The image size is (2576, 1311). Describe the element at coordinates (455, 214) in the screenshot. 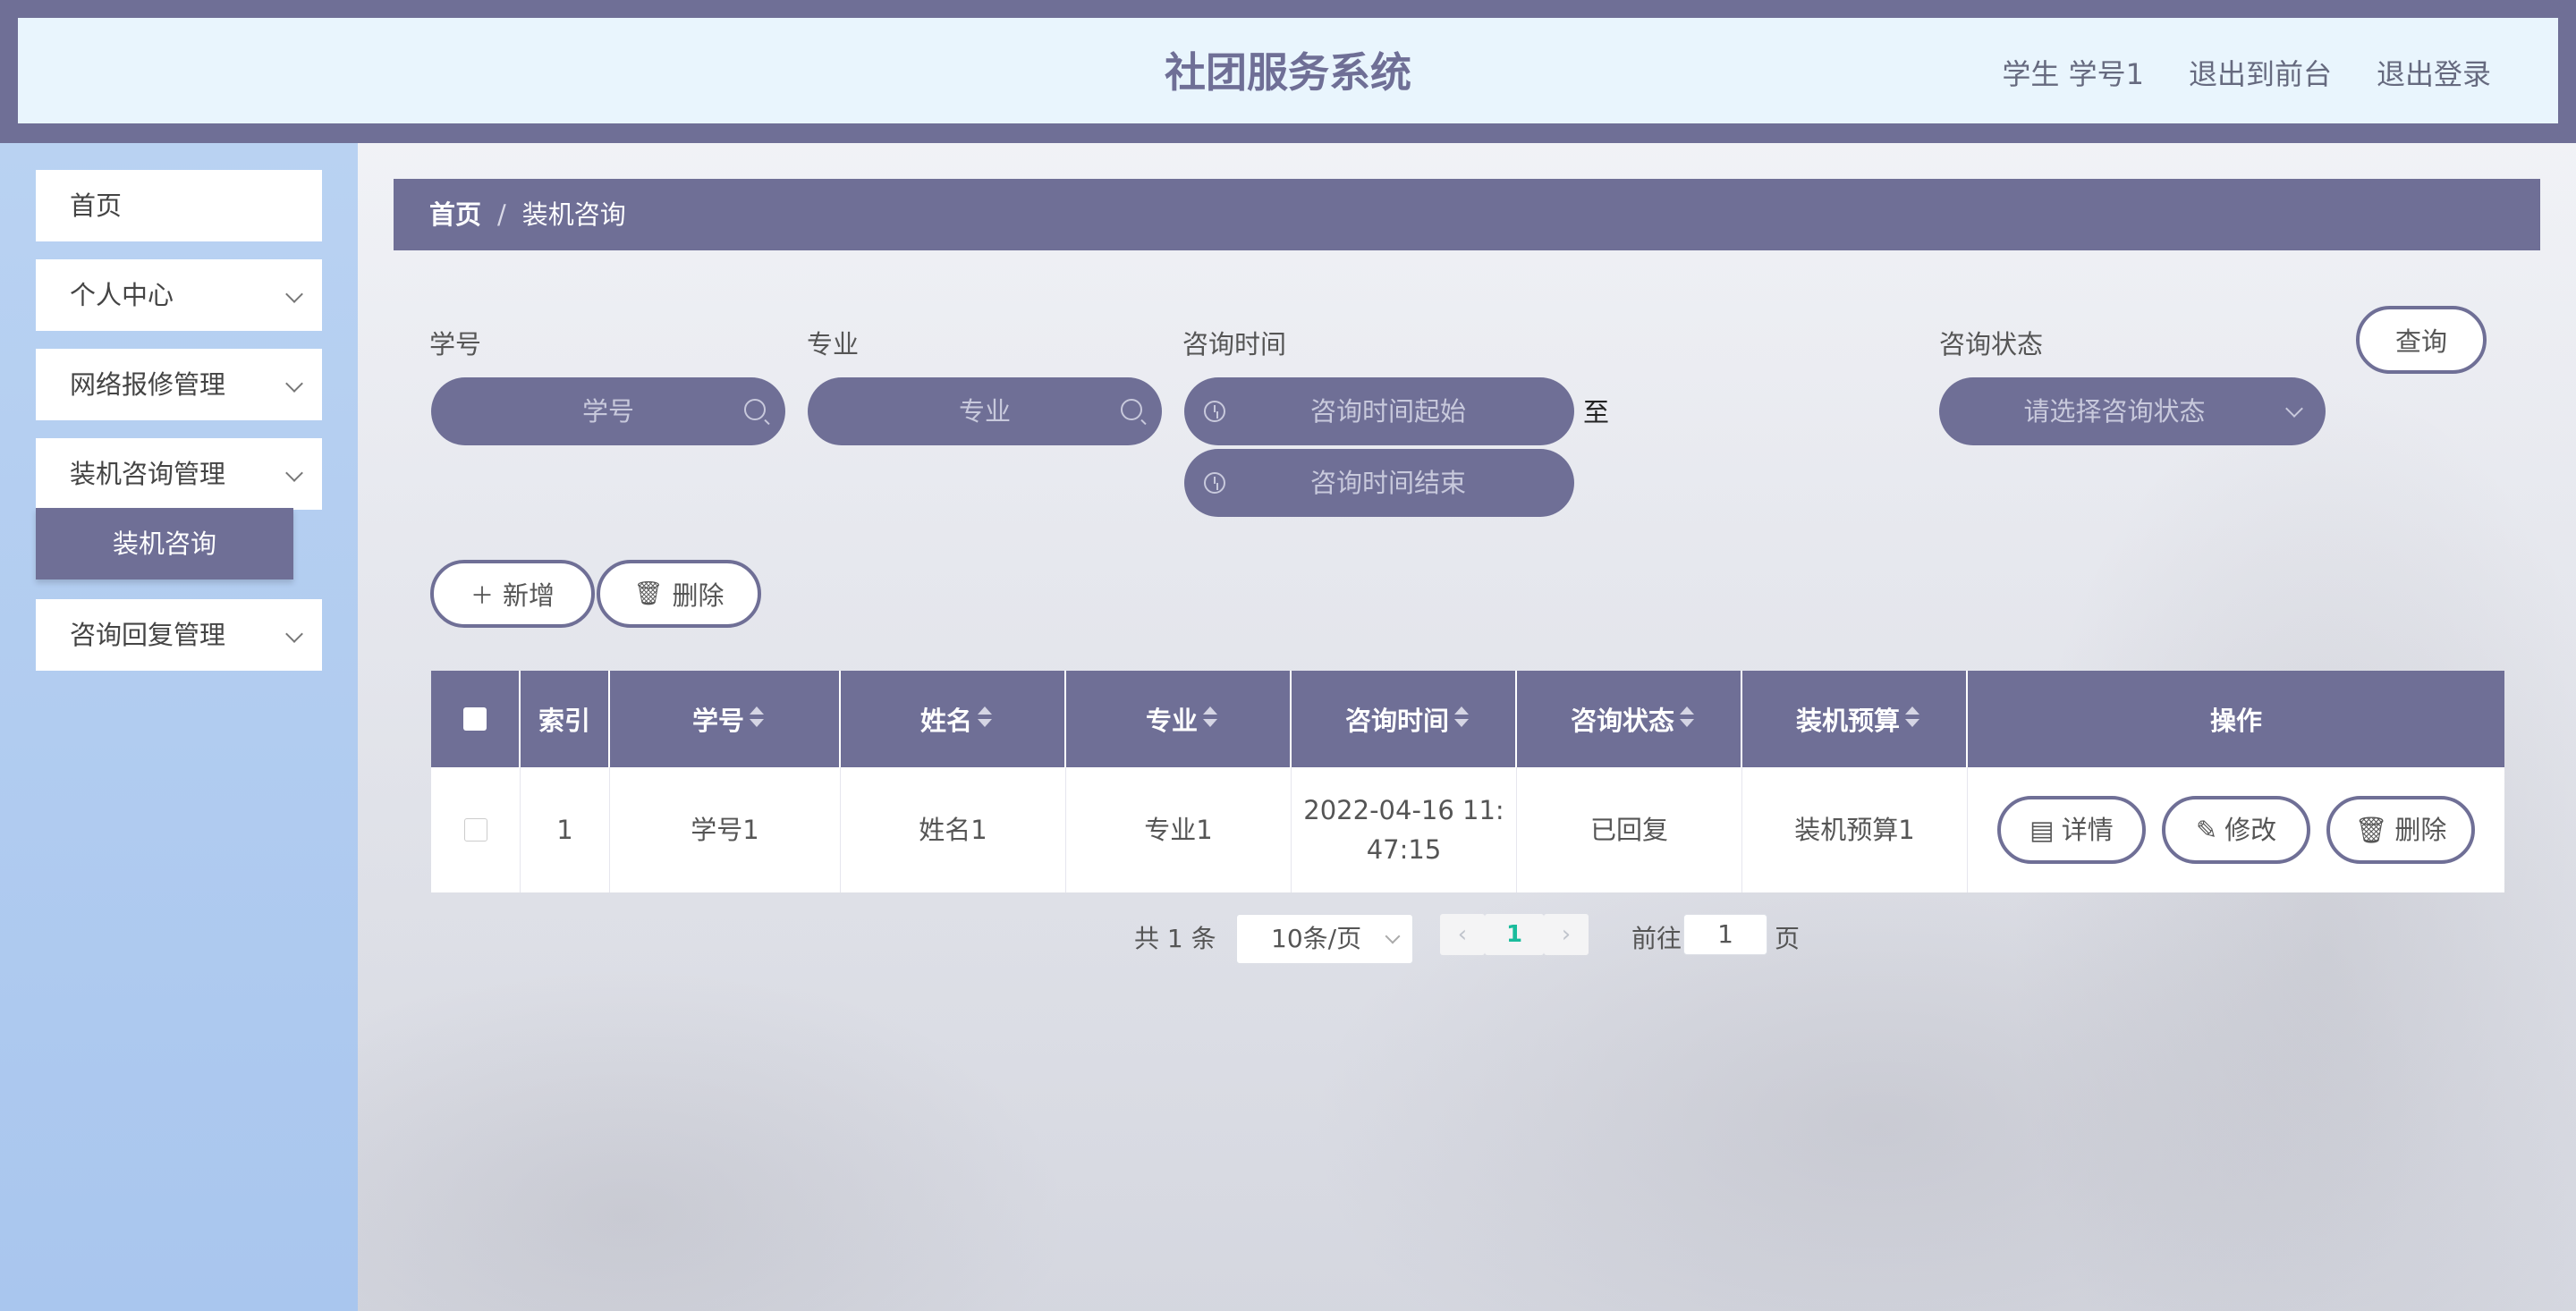

I see `breadcrumb-home: 首页` at that location.